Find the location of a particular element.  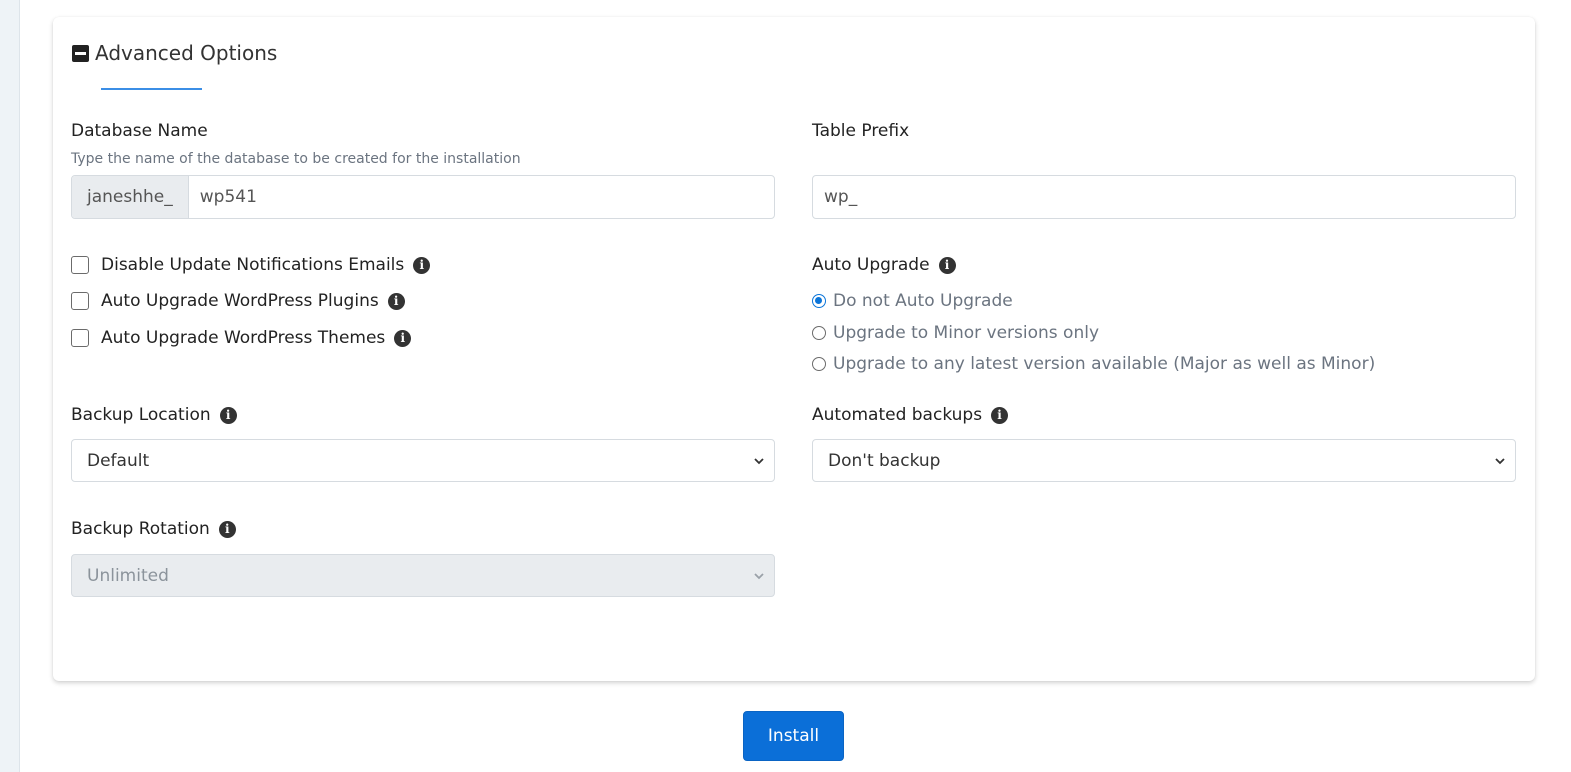

database-name-input is located at coordinates (481, 197).